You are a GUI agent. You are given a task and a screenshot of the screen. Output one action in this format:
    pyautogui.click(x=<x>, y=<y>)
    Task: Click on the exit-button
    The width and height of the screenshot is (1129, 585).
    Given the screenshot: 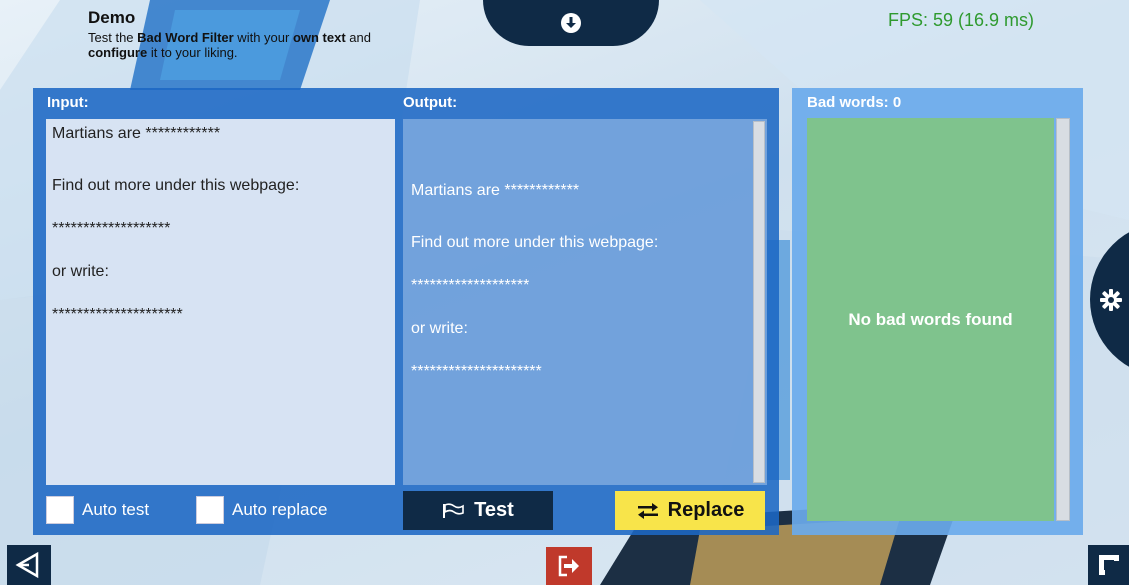 What is the action you would take?
    pyautogui.click(x=569, y=566)
    